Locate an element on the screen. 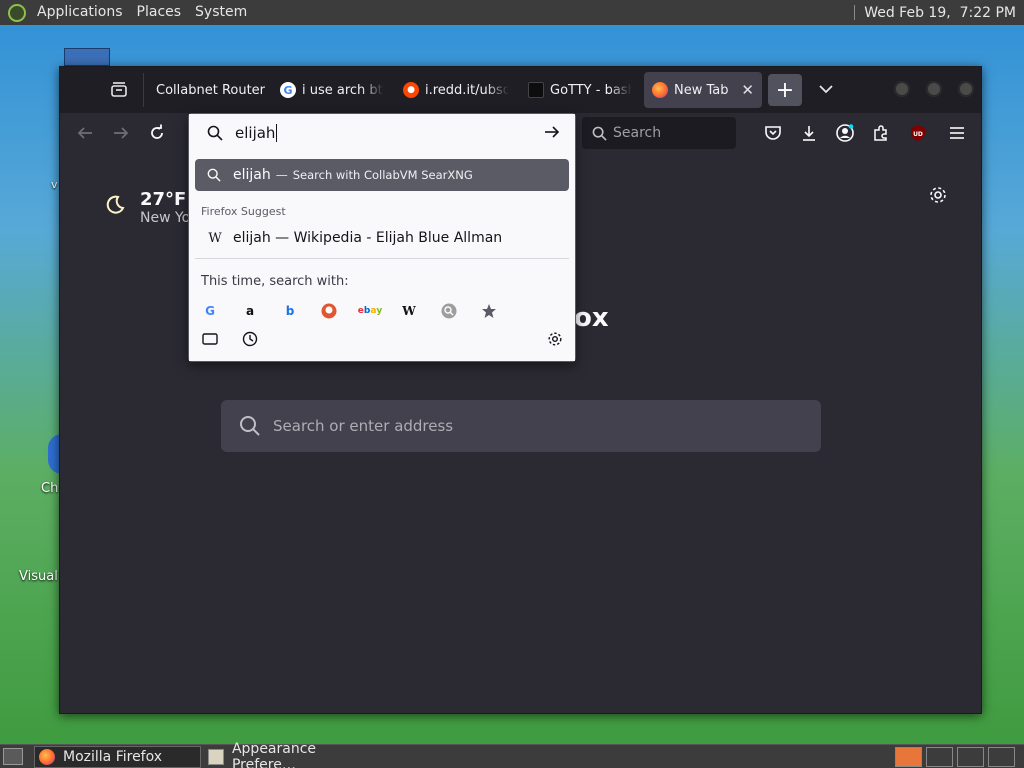  tab-label: GoTTY - bash is located at coordinates (591, 90).